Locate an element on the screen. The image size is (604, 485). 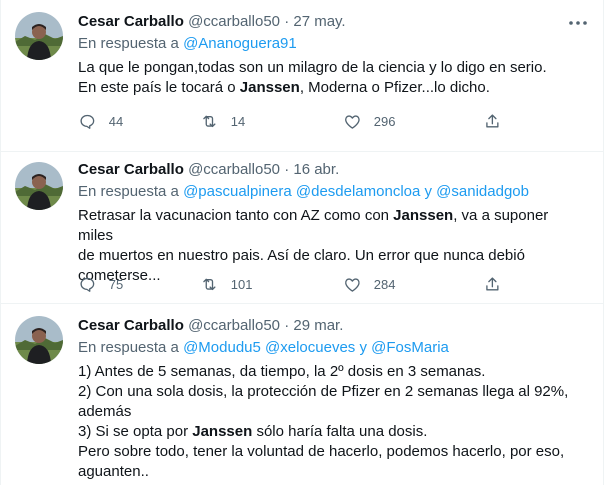
like-button: 284 is located at coordinates (369, 284).